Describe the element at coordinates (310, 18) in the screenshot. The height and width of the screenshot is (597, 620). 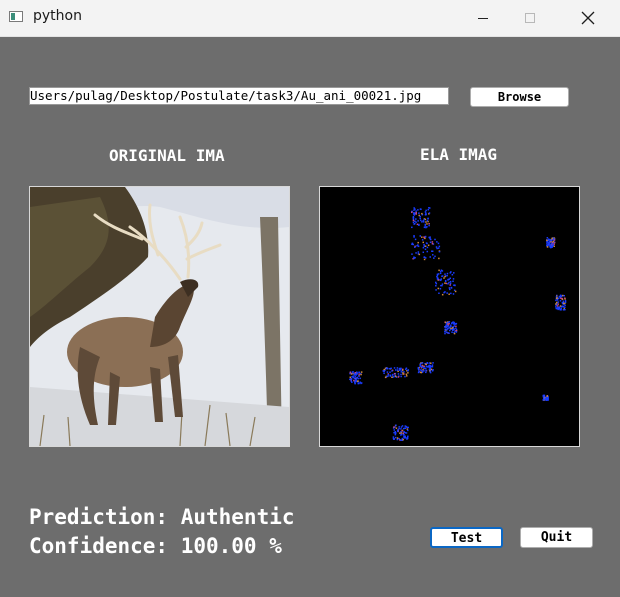
I see `title-bar: python` at that location.